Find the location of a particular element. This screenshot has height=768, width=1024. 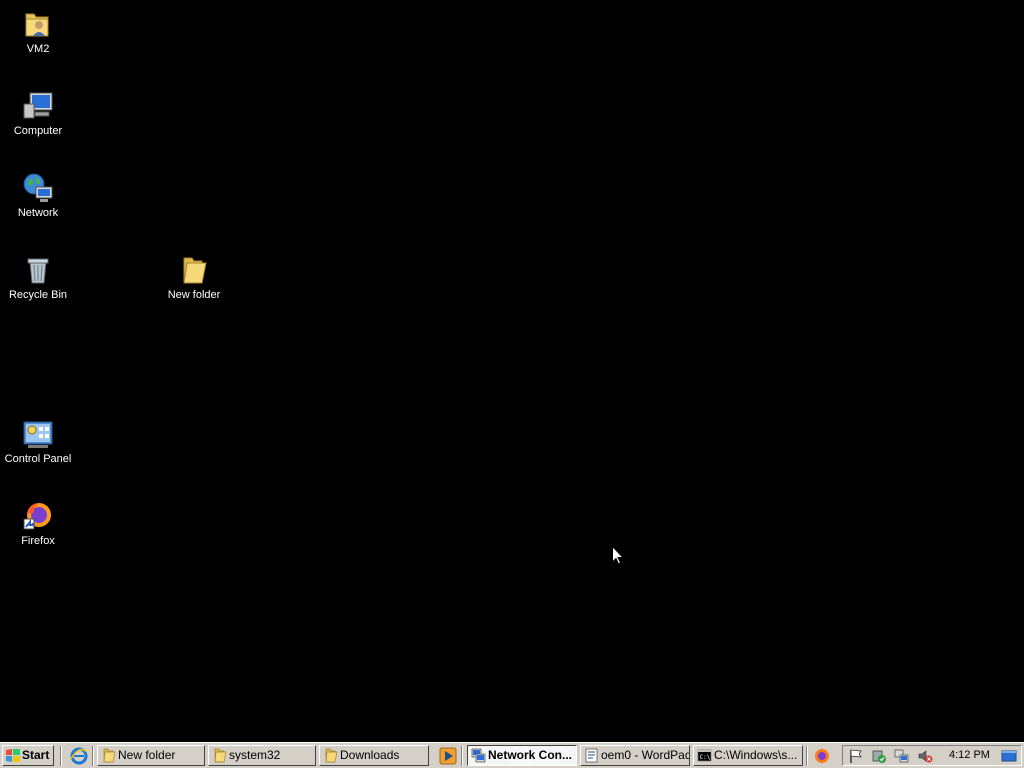

system-tray: 4:12 PM is located at coordinates (932, 755).